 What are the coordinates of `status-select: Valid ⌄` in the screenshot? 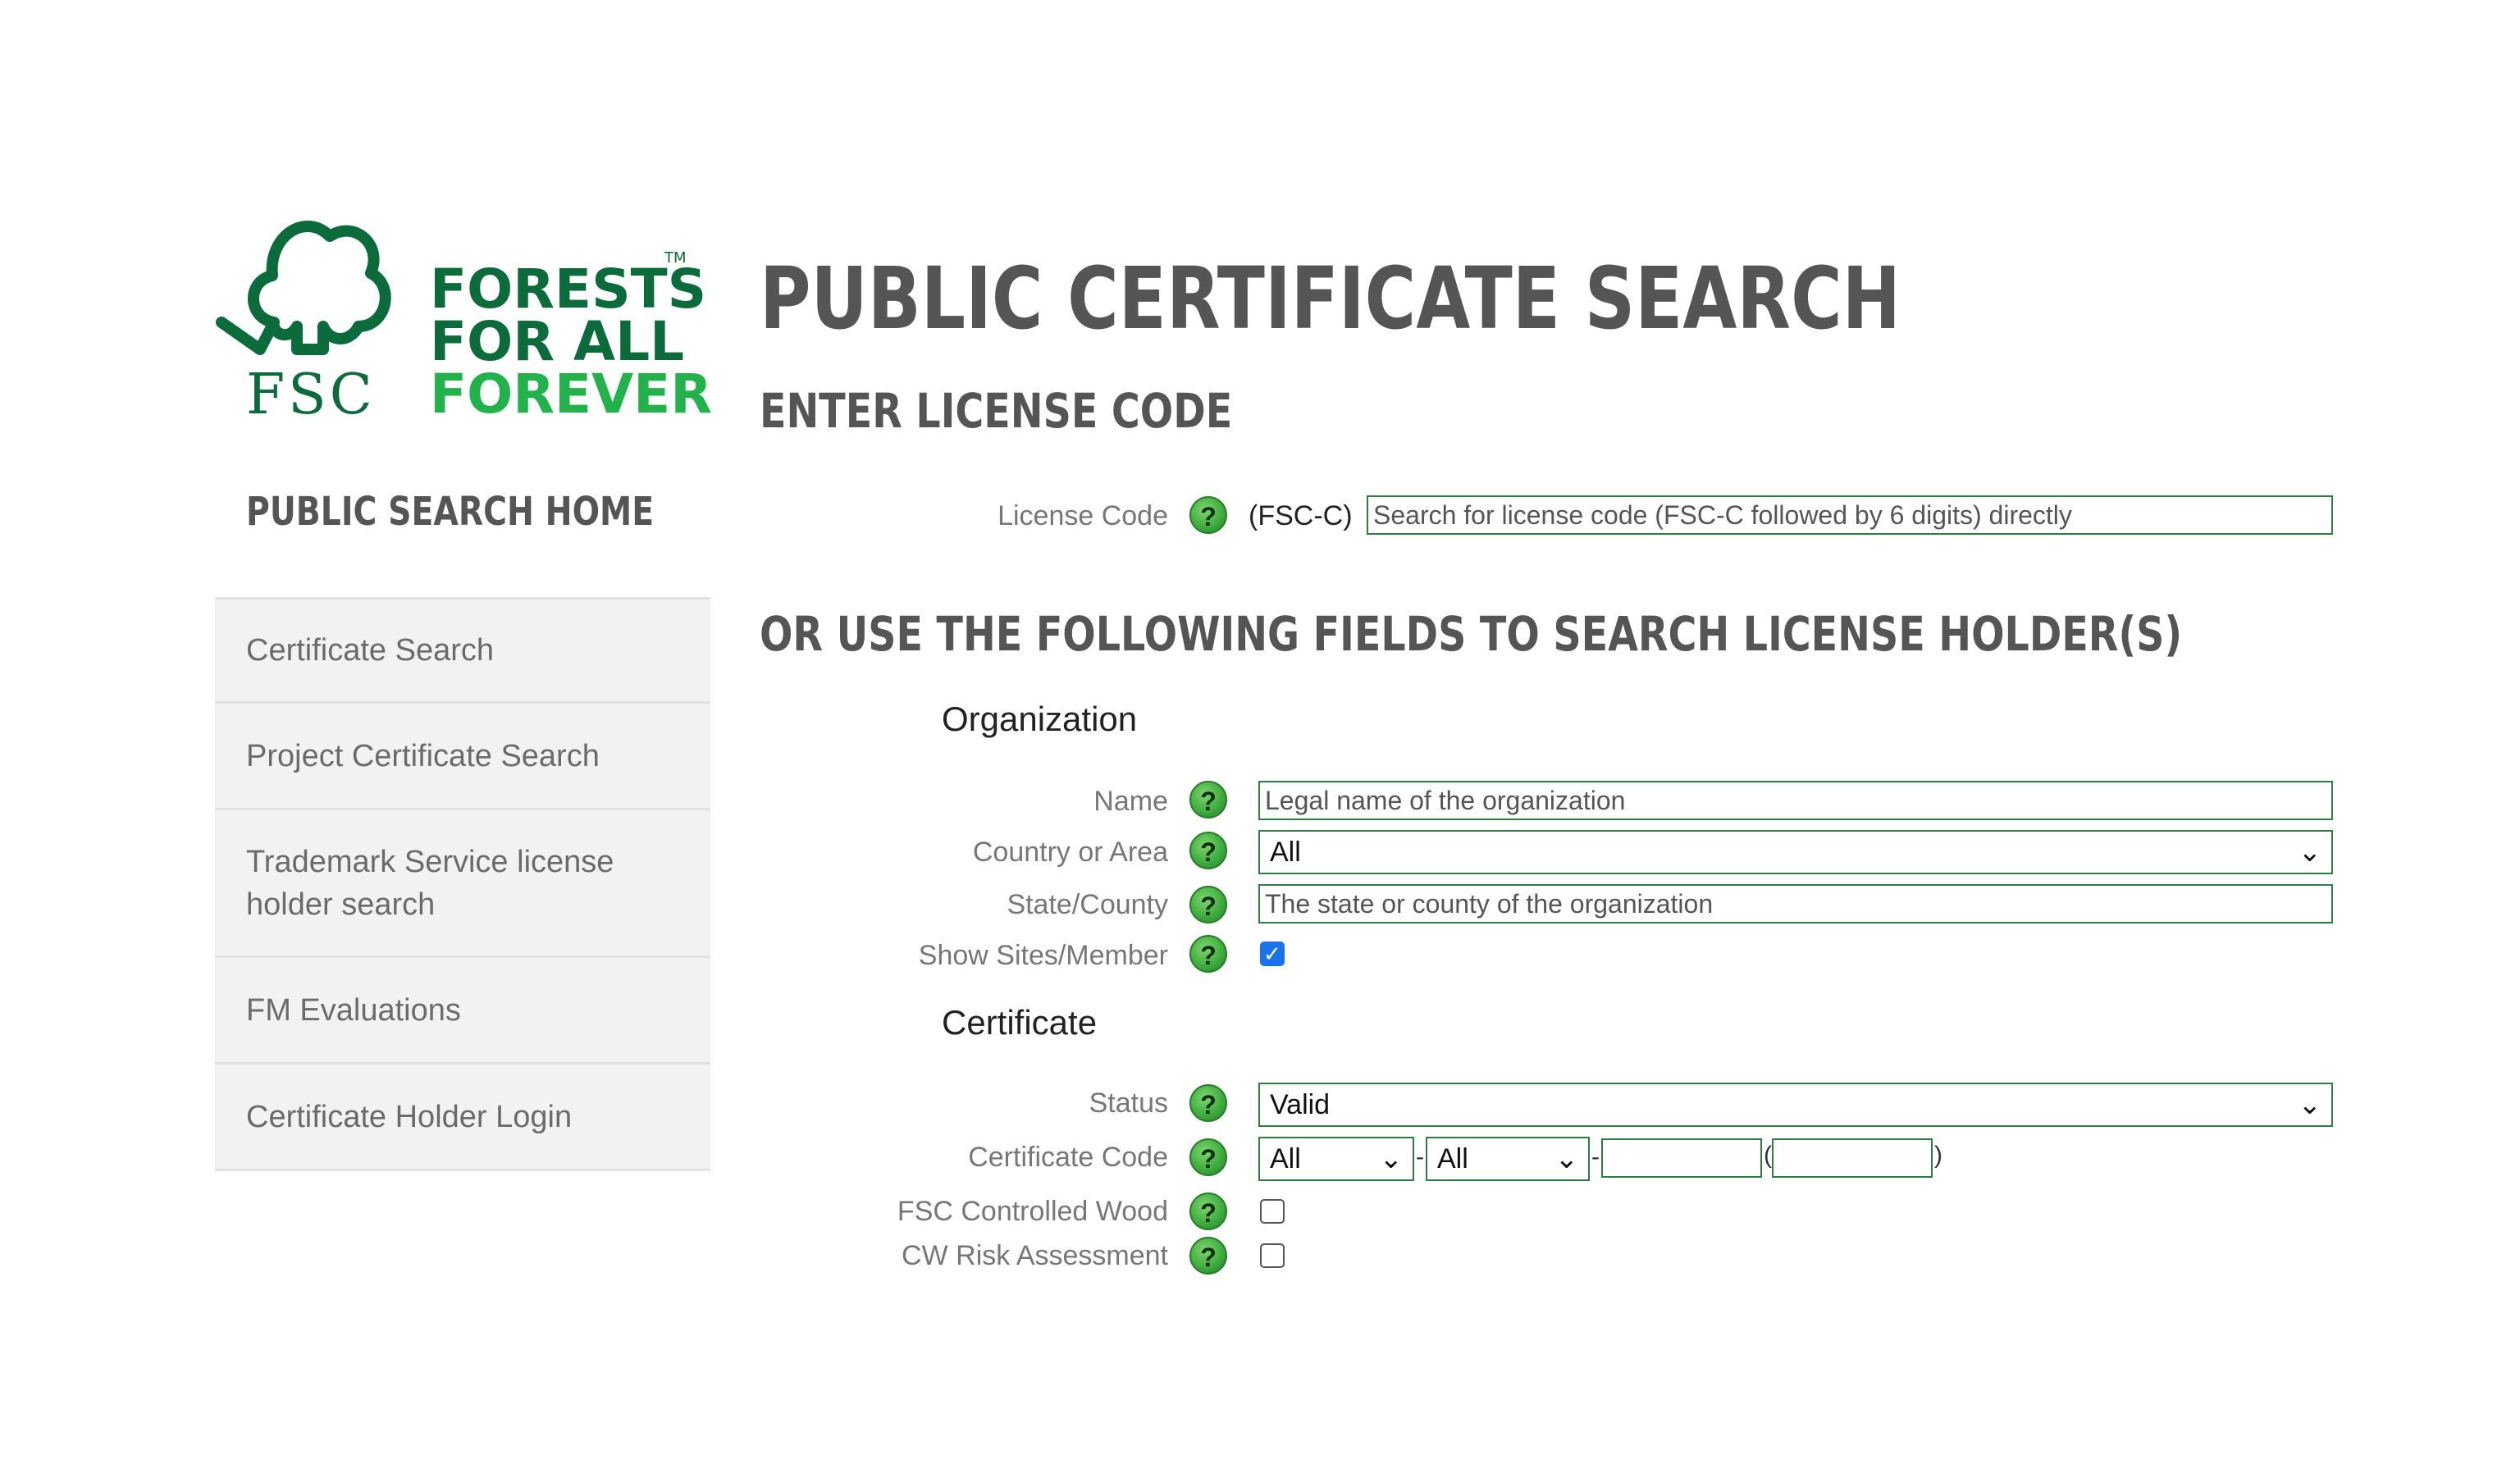 It's located at (1796, 1105).